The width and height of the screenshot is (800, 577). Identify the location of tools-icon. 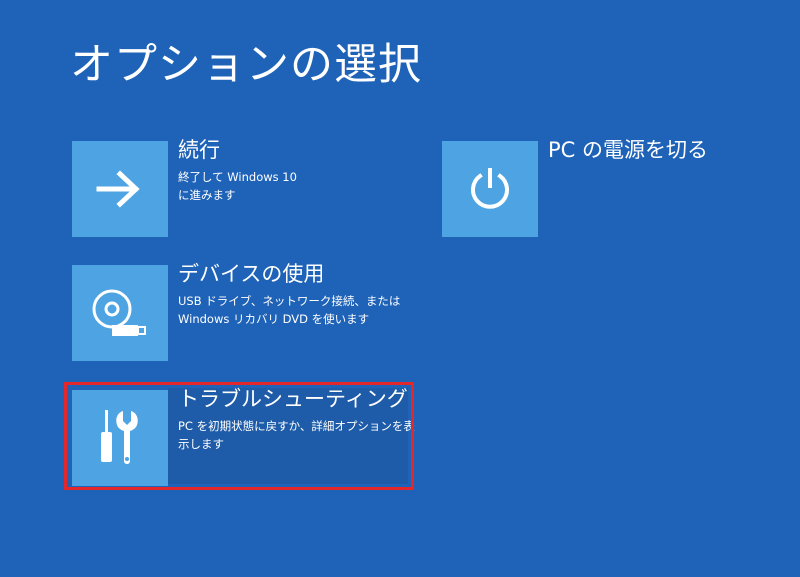
(119, 437).